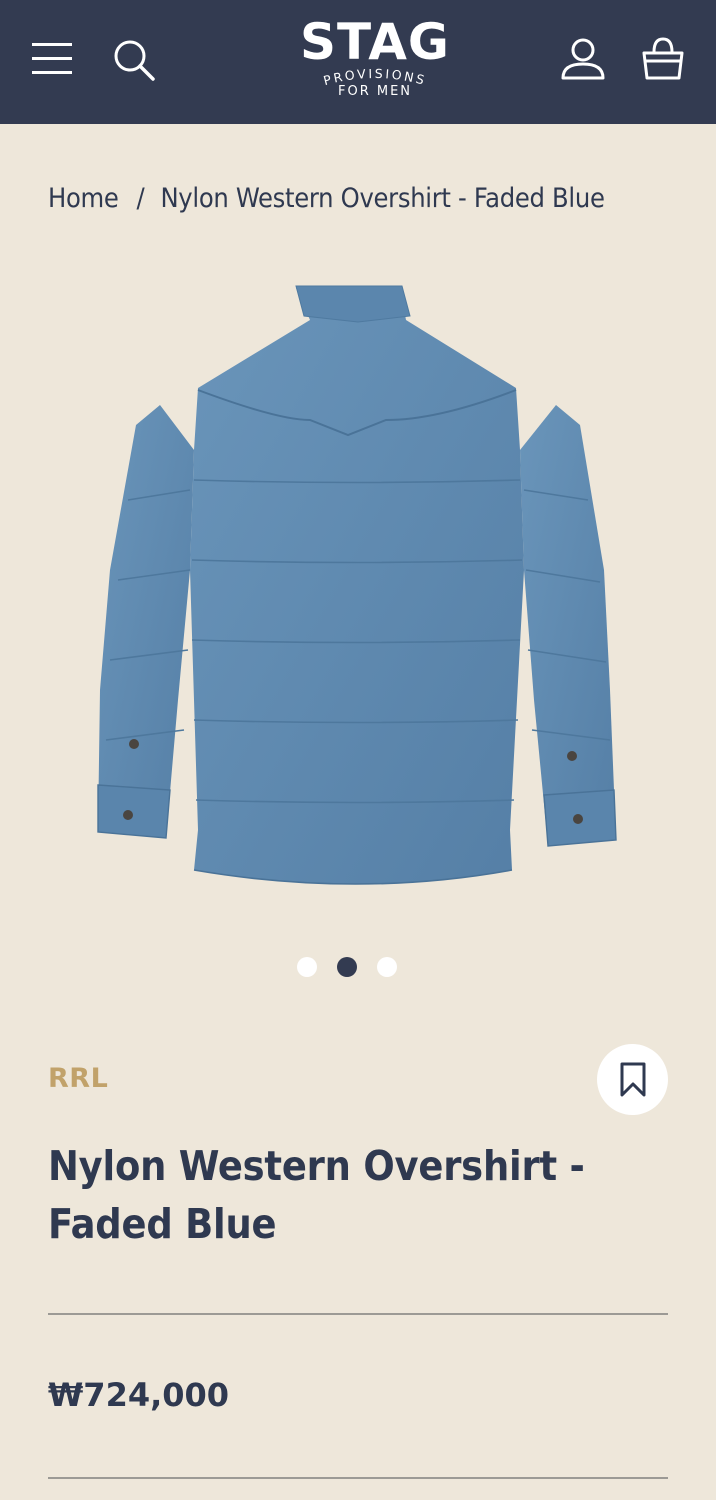 This screenshot has width=716, height=1500. I want to click on product-price: ₩724,000, so click(139, 1395).